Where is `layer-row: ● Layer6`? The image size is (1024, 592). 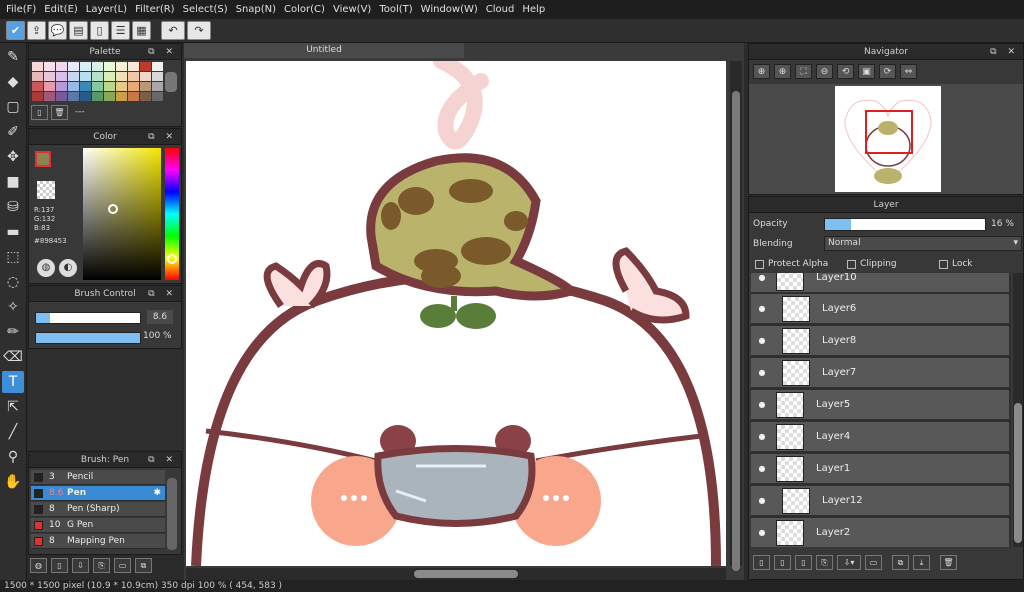 layer-row: ● Layer6 is located at coordinates (880, 309).